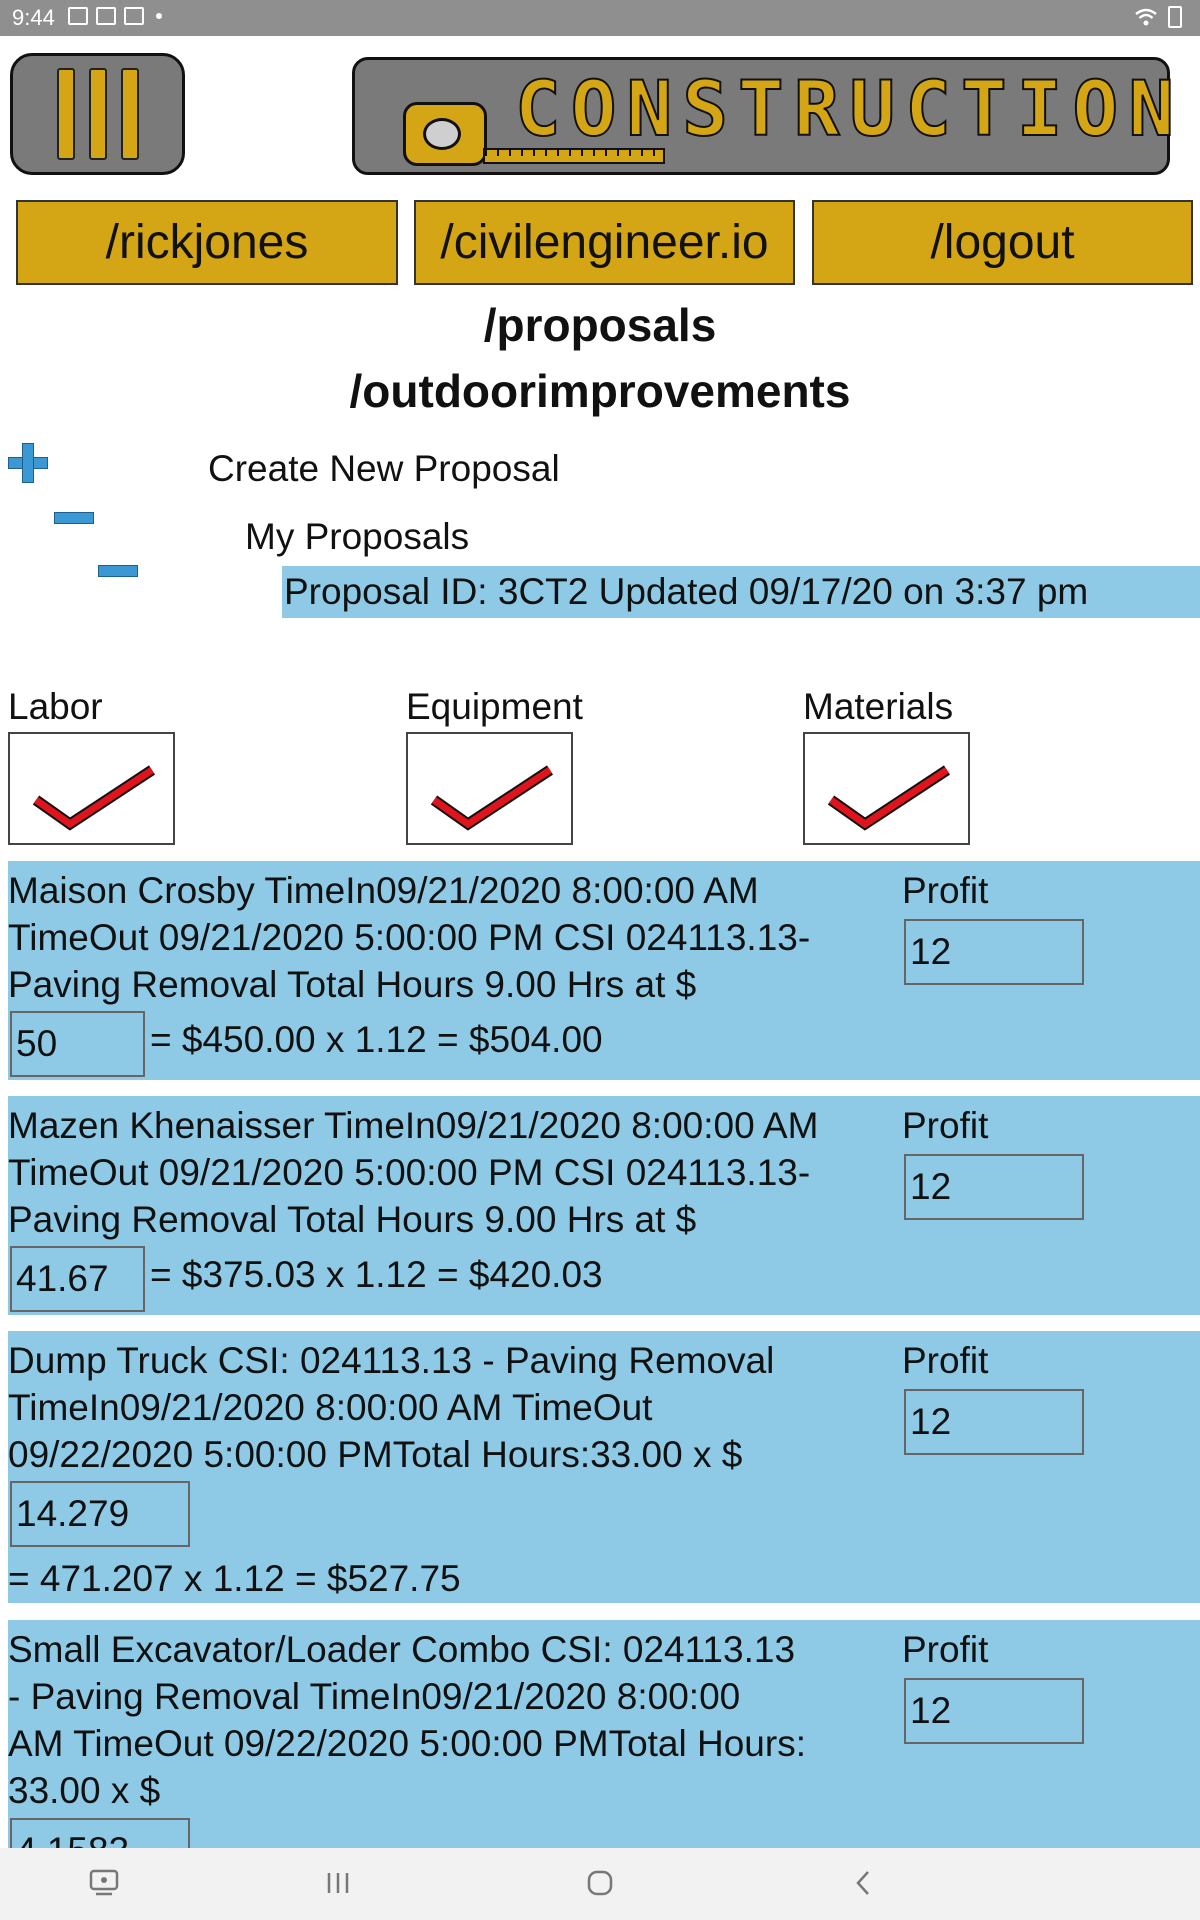  What do you see at coordinates (28, 463) in the screenshot?
I see `plus-icon` at bounding box center [28, 463].